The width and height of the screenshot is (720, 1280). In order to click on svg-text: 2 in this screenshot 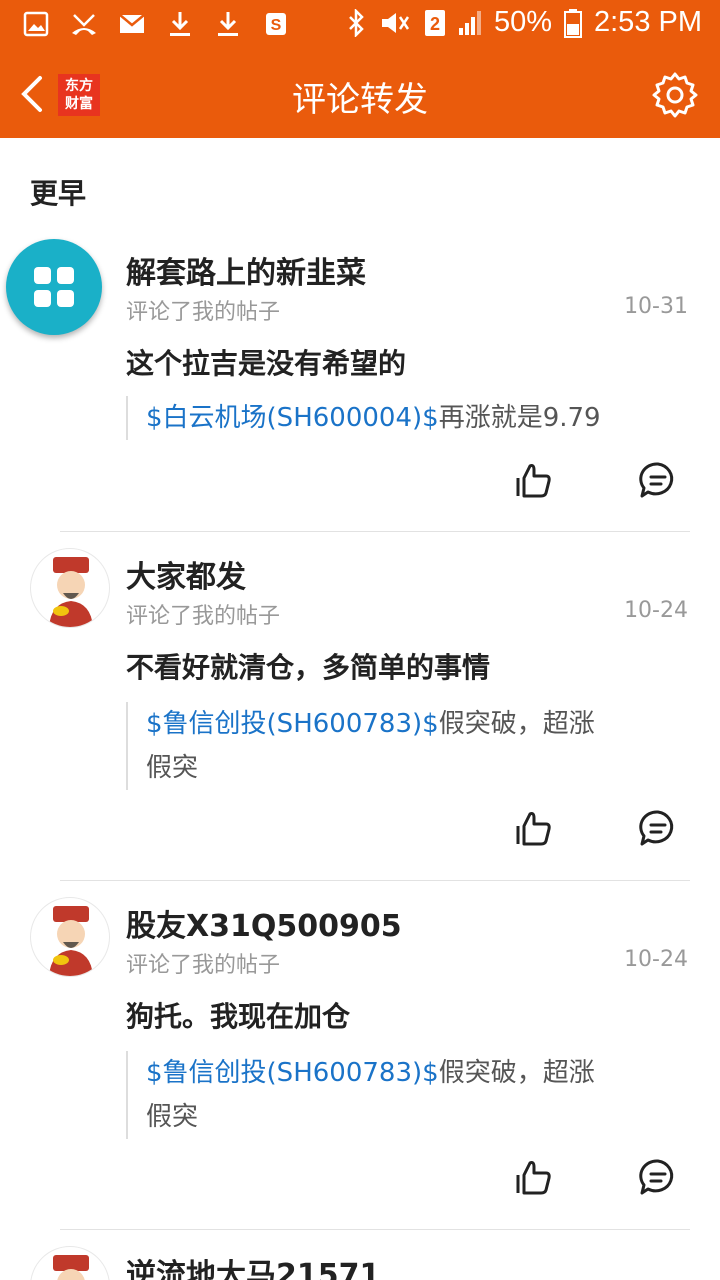, I will do `click(435, 24)`.